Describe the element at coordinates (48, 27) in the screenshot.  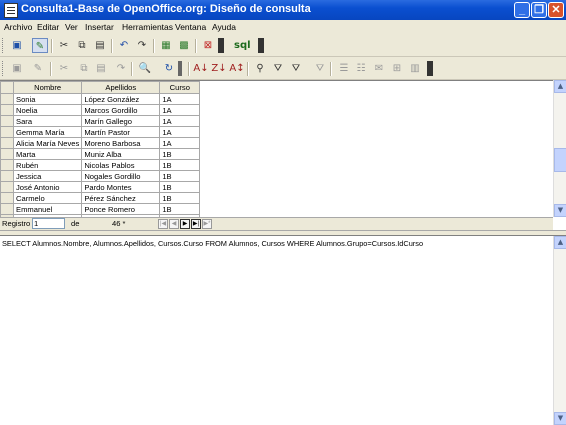
I see `menu-editar: Editar` at that location.